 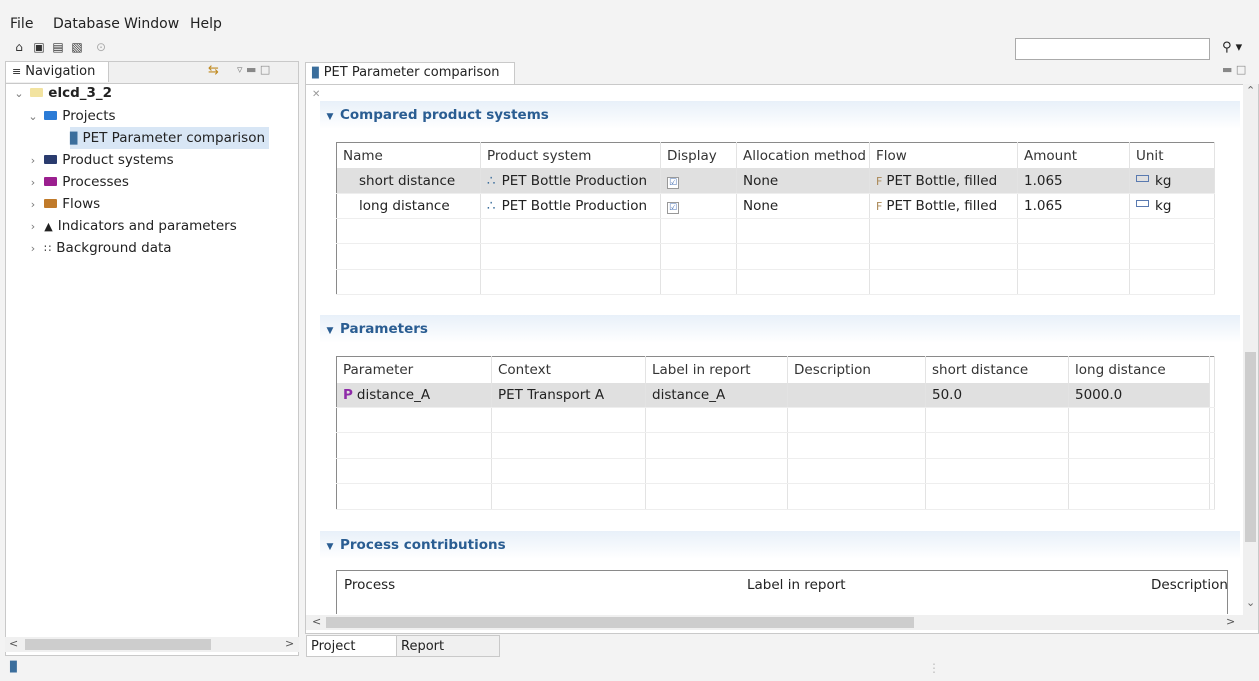 I want to click on maximize-icon: ▬ □, so click(x=1234, y=69).